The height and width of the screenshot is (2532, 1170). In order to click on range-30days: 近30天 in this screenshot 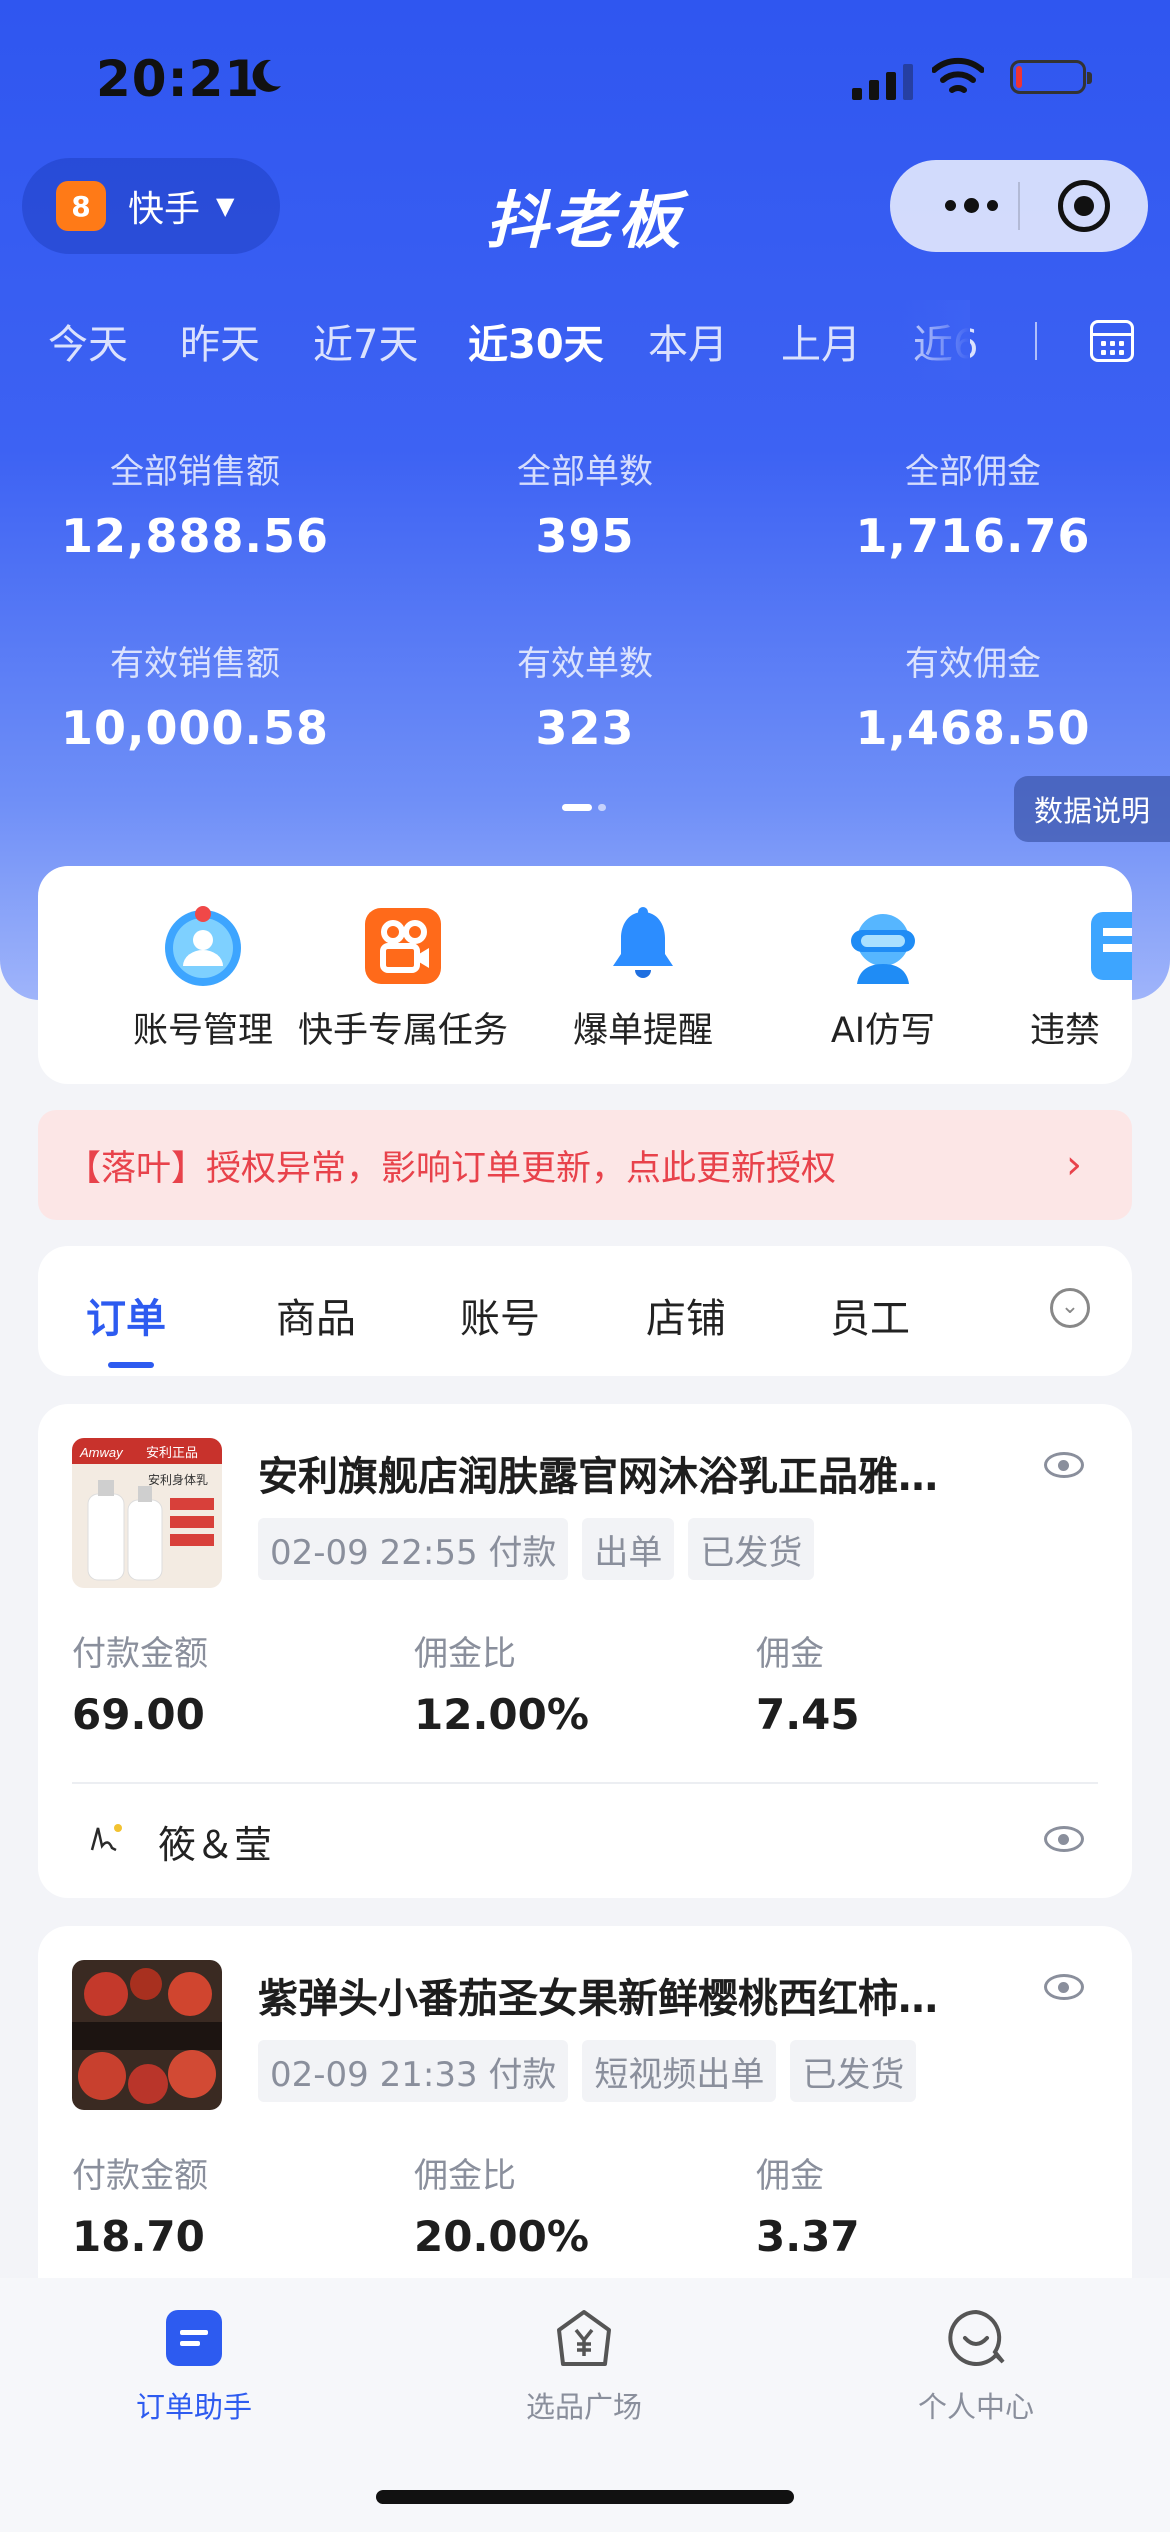, I will do `click(536, 341)`.